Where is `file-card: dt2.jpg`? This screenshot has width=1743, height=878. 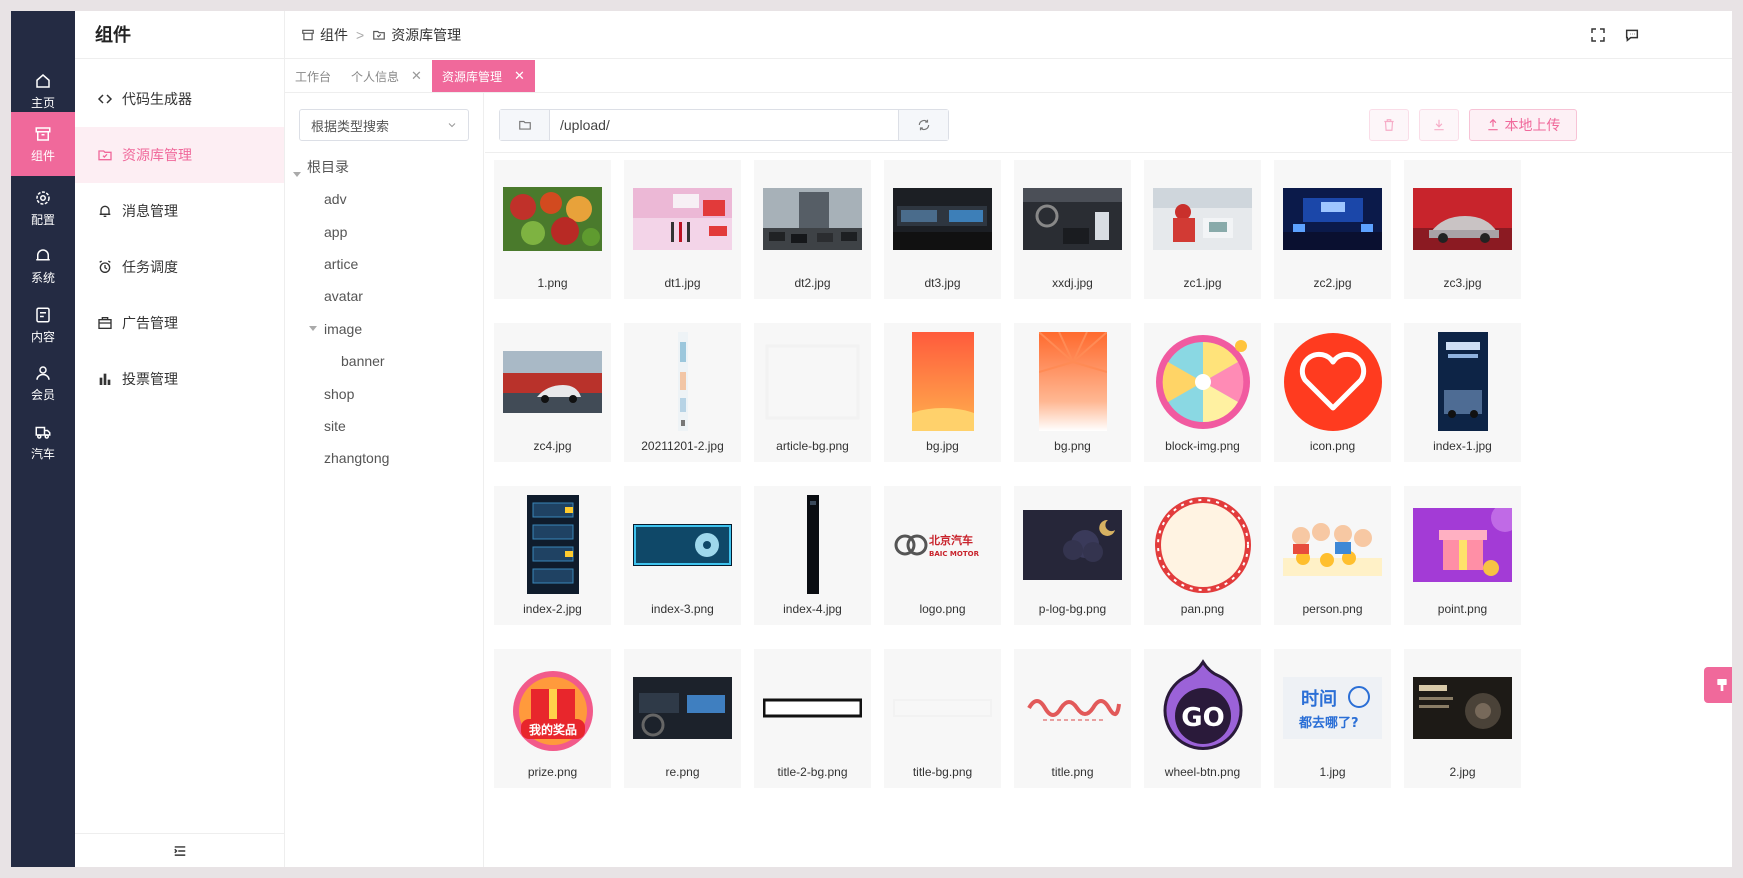 file-card: dt2.jpg is located at coordinates (812, 229).